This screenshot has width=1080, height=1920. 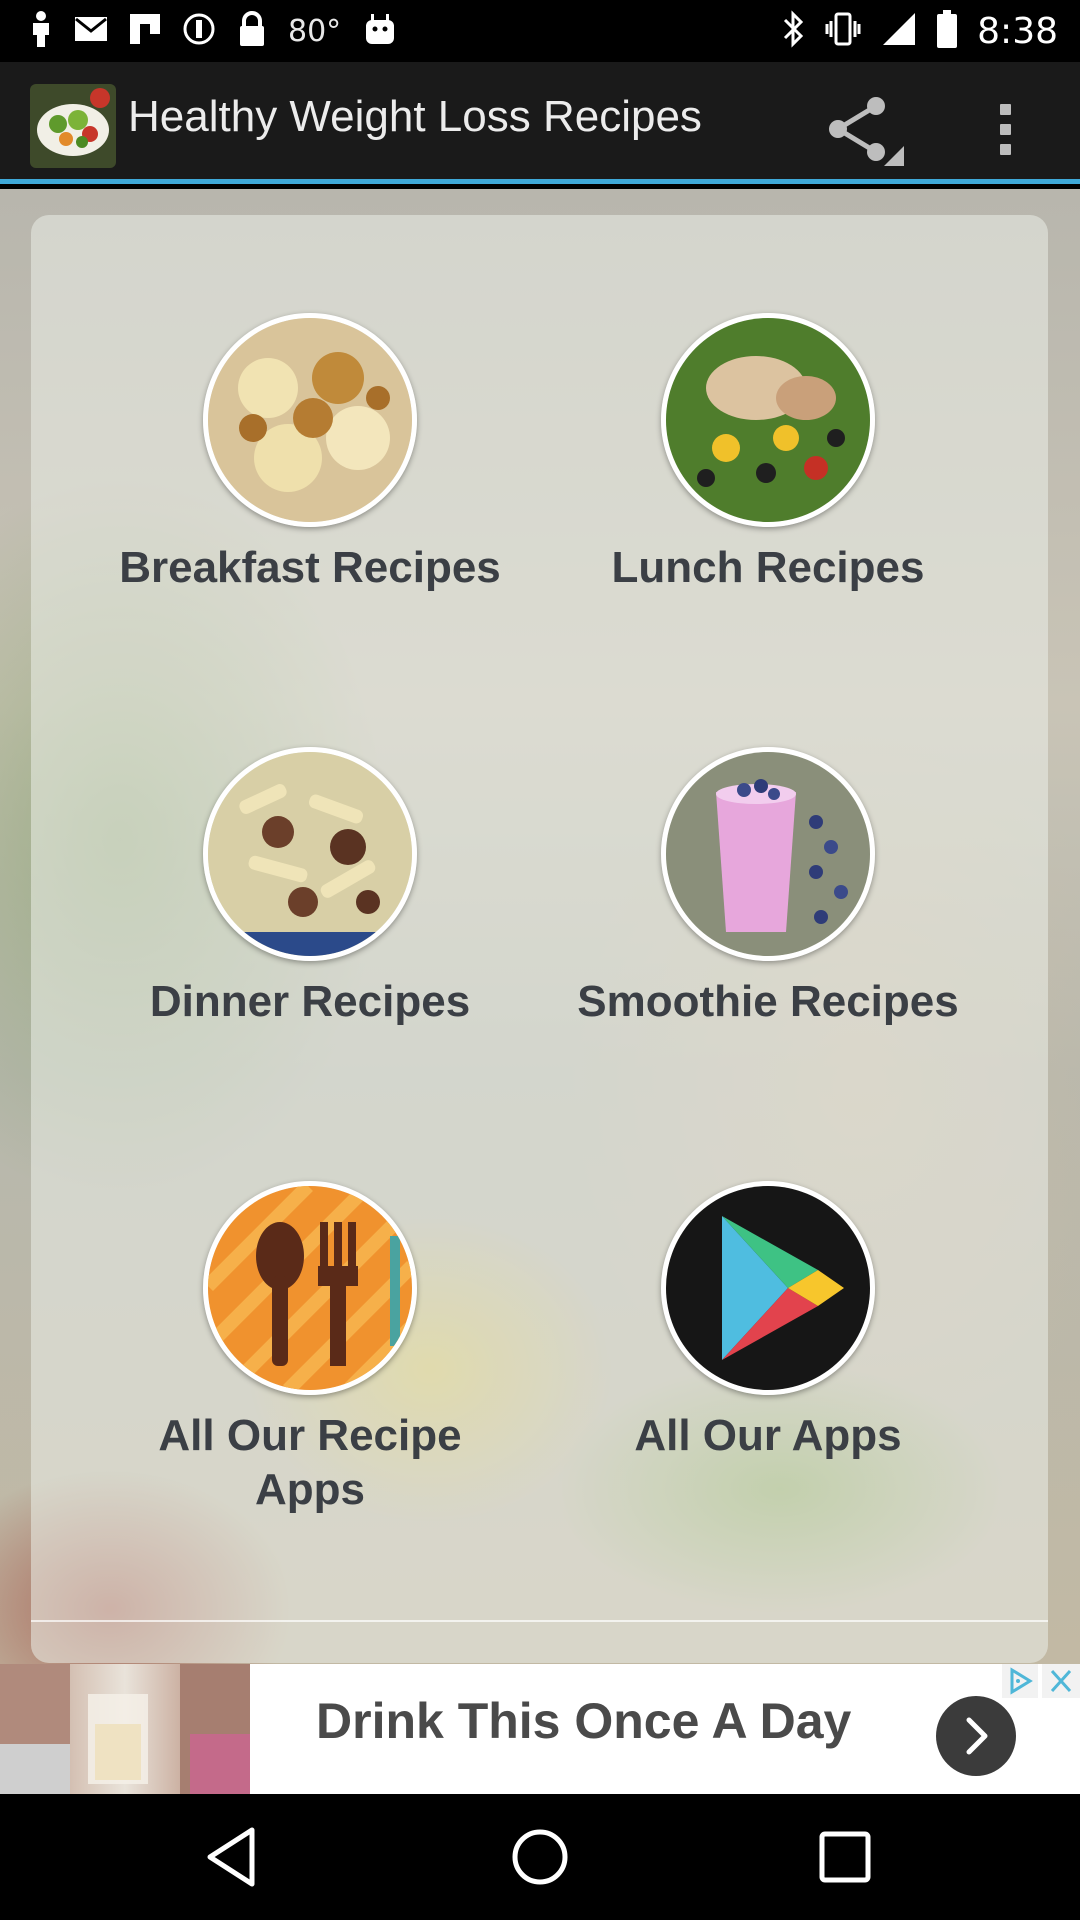 I want to click on all-apps-label: All Our Apps, so click(x=768, y=1435).